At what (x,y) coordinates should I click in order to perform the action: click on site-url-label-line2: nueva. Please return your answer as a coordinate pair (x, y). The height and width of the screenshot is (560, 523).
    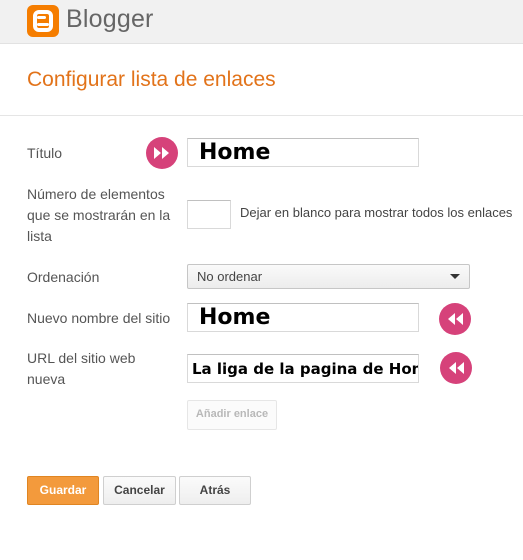
    Looking at the image, I should click on (46, 379).